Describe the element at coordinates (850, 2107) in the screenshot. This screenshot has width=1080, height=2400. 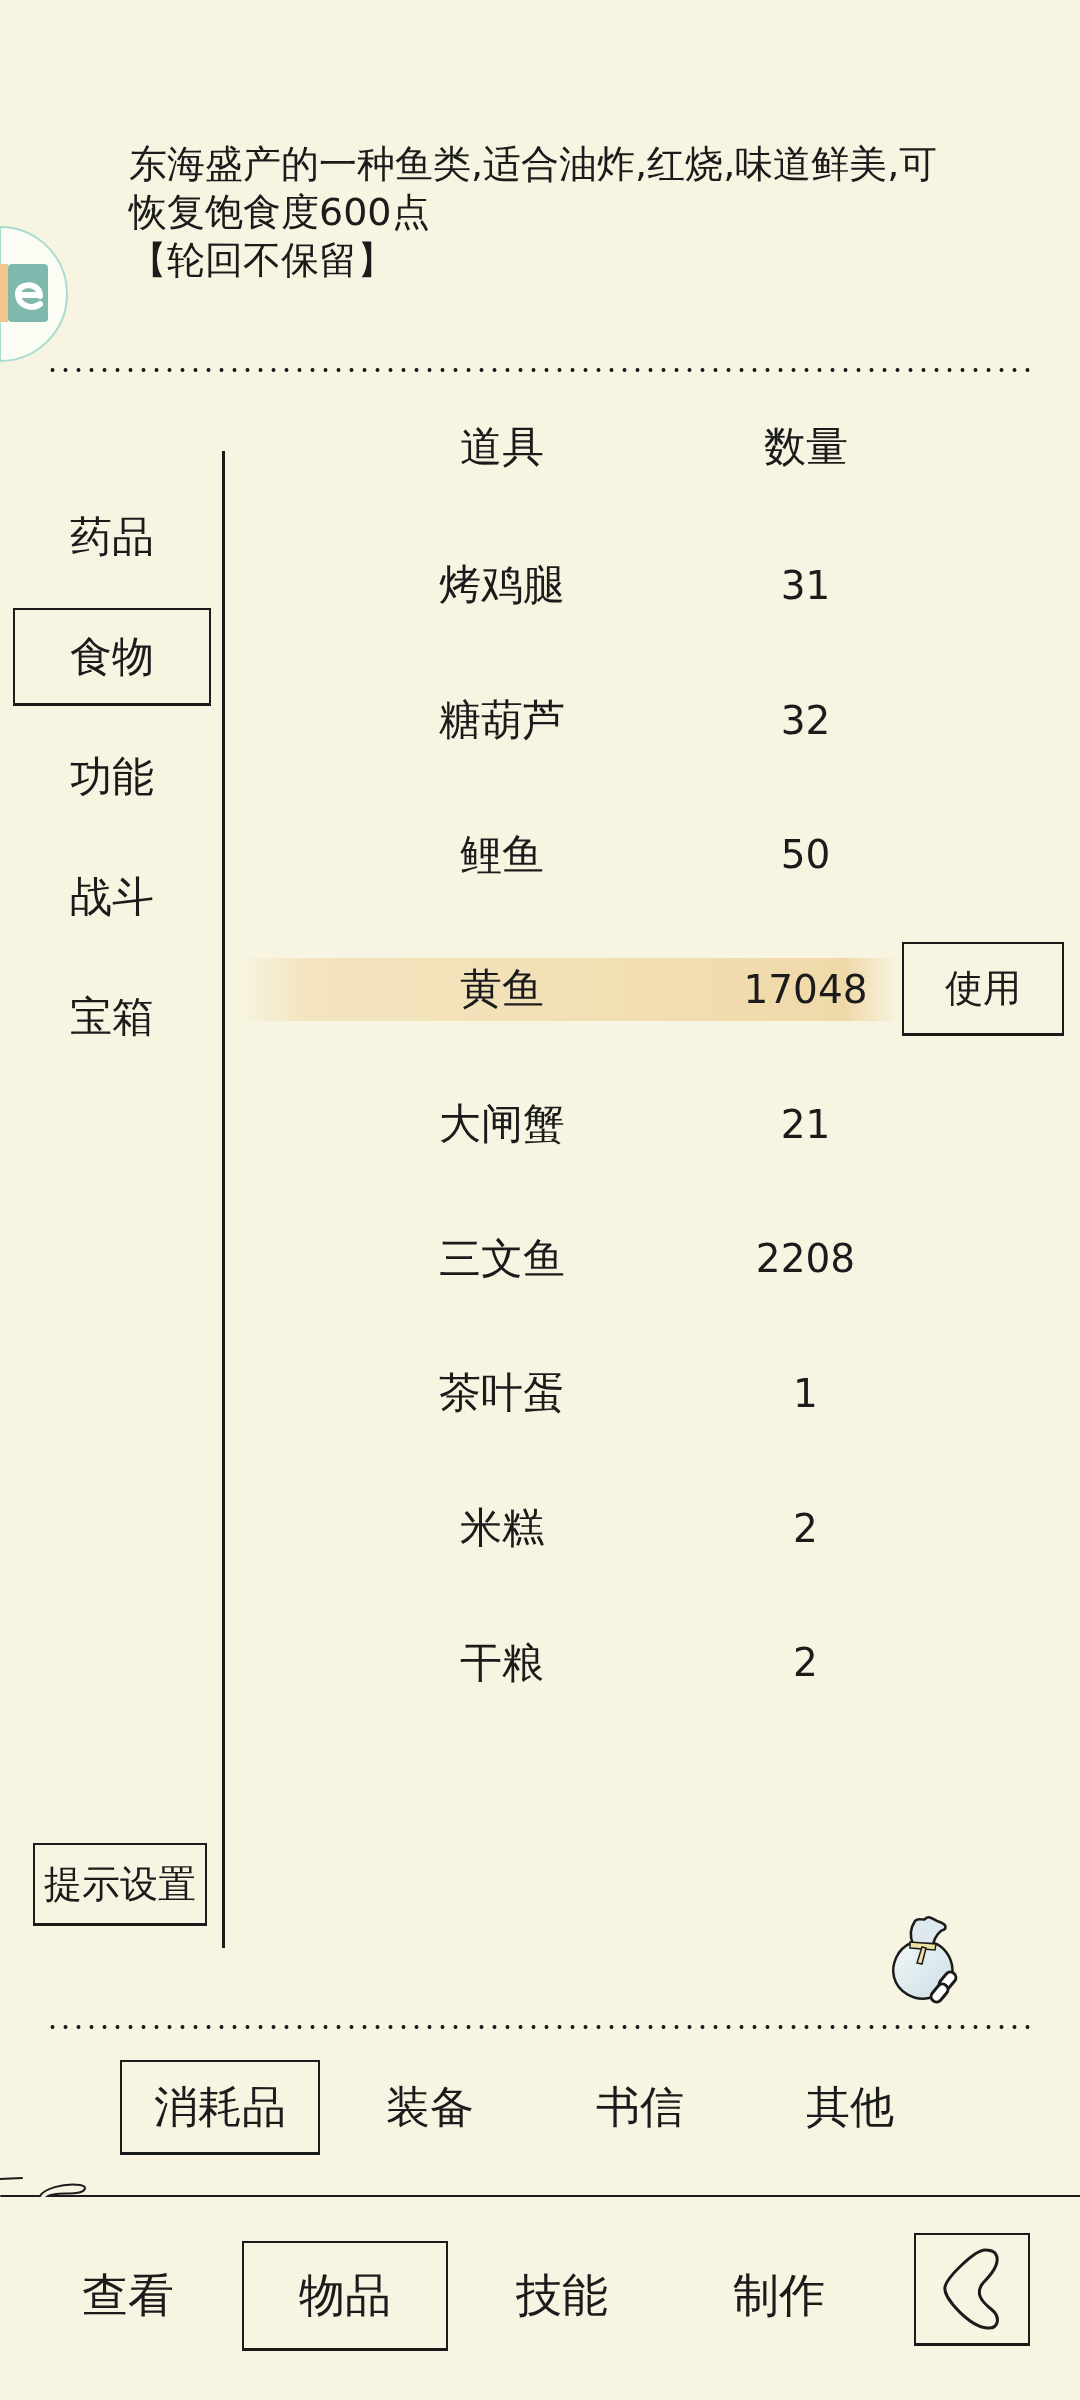
I see `category-tab: 其他` at that location.